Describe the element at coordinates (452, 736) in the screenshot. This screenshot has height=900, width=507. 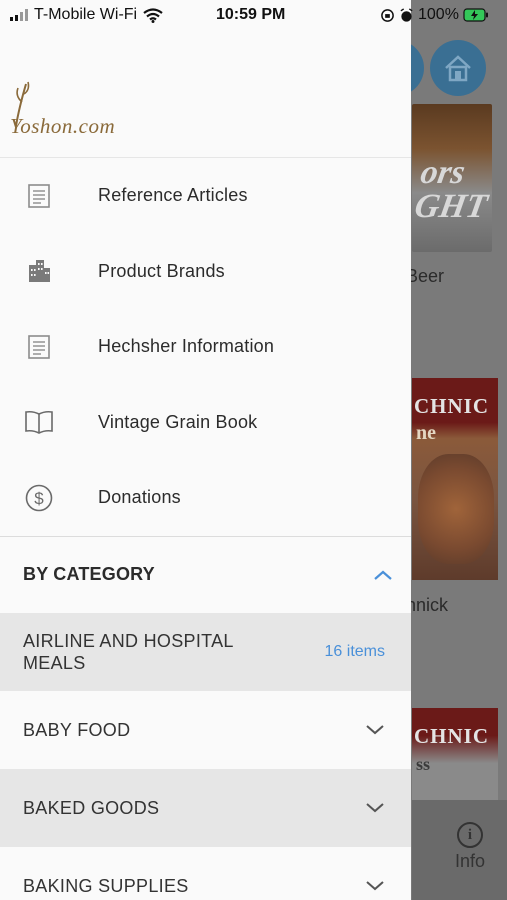
I see `product-brand-text-2: CHNIC` at that location.